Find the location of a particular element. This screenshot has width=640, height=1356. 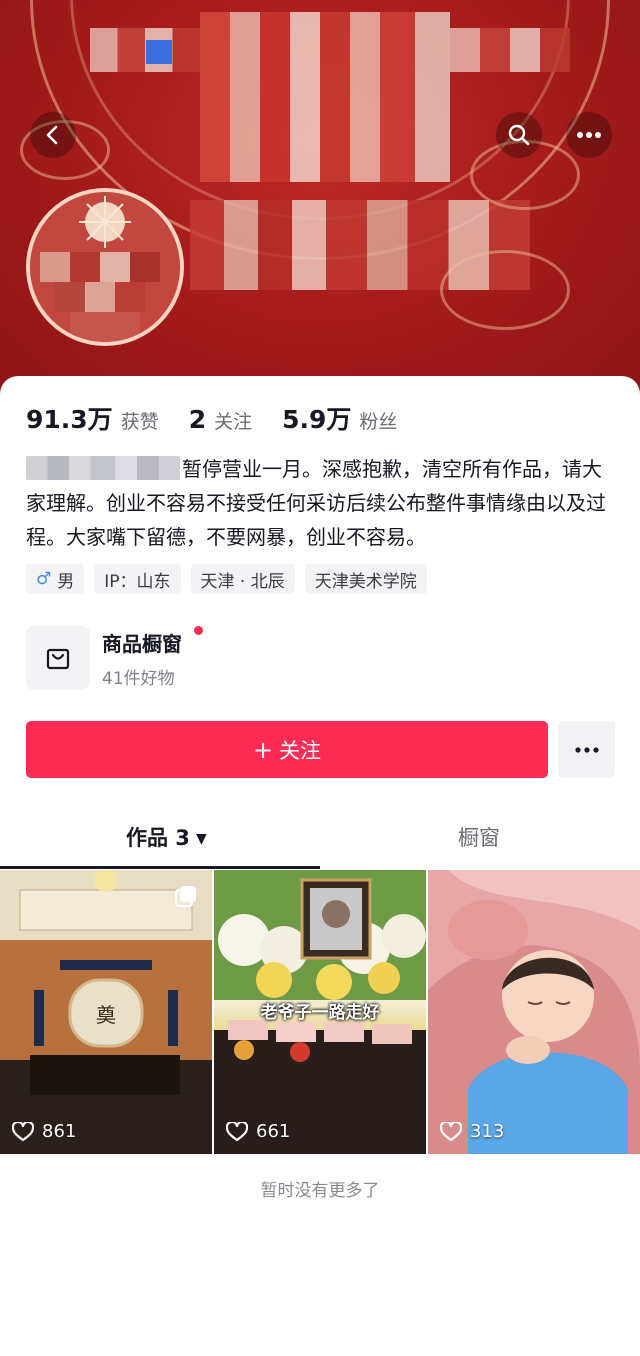

hall-image: 奠 is located at coordinates (106, 1012).